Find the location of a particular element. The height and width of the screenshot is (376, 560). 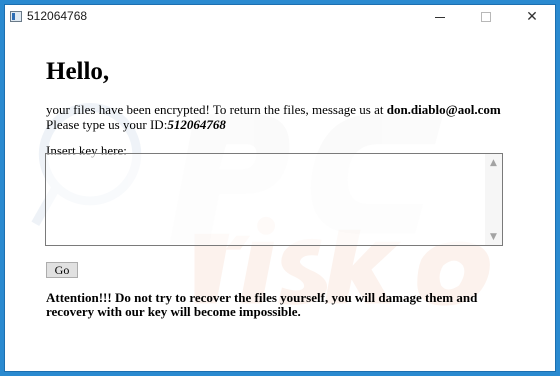

contact-email: don.diablo@aol.com is located at coordinates (443, 109).